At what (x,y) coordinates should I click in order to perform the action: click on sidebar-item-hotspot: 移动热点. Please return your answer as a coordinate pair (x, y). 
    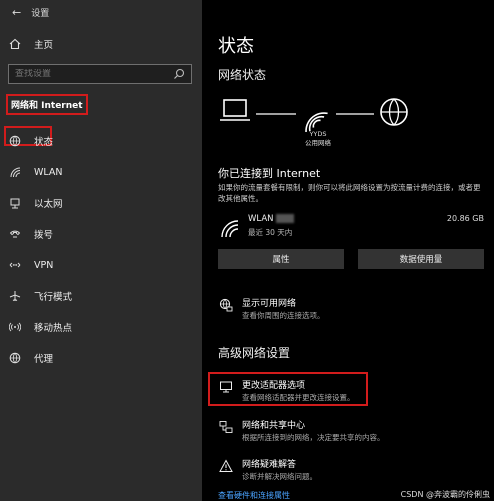
    Looking at the image, I should click on (40, 327).